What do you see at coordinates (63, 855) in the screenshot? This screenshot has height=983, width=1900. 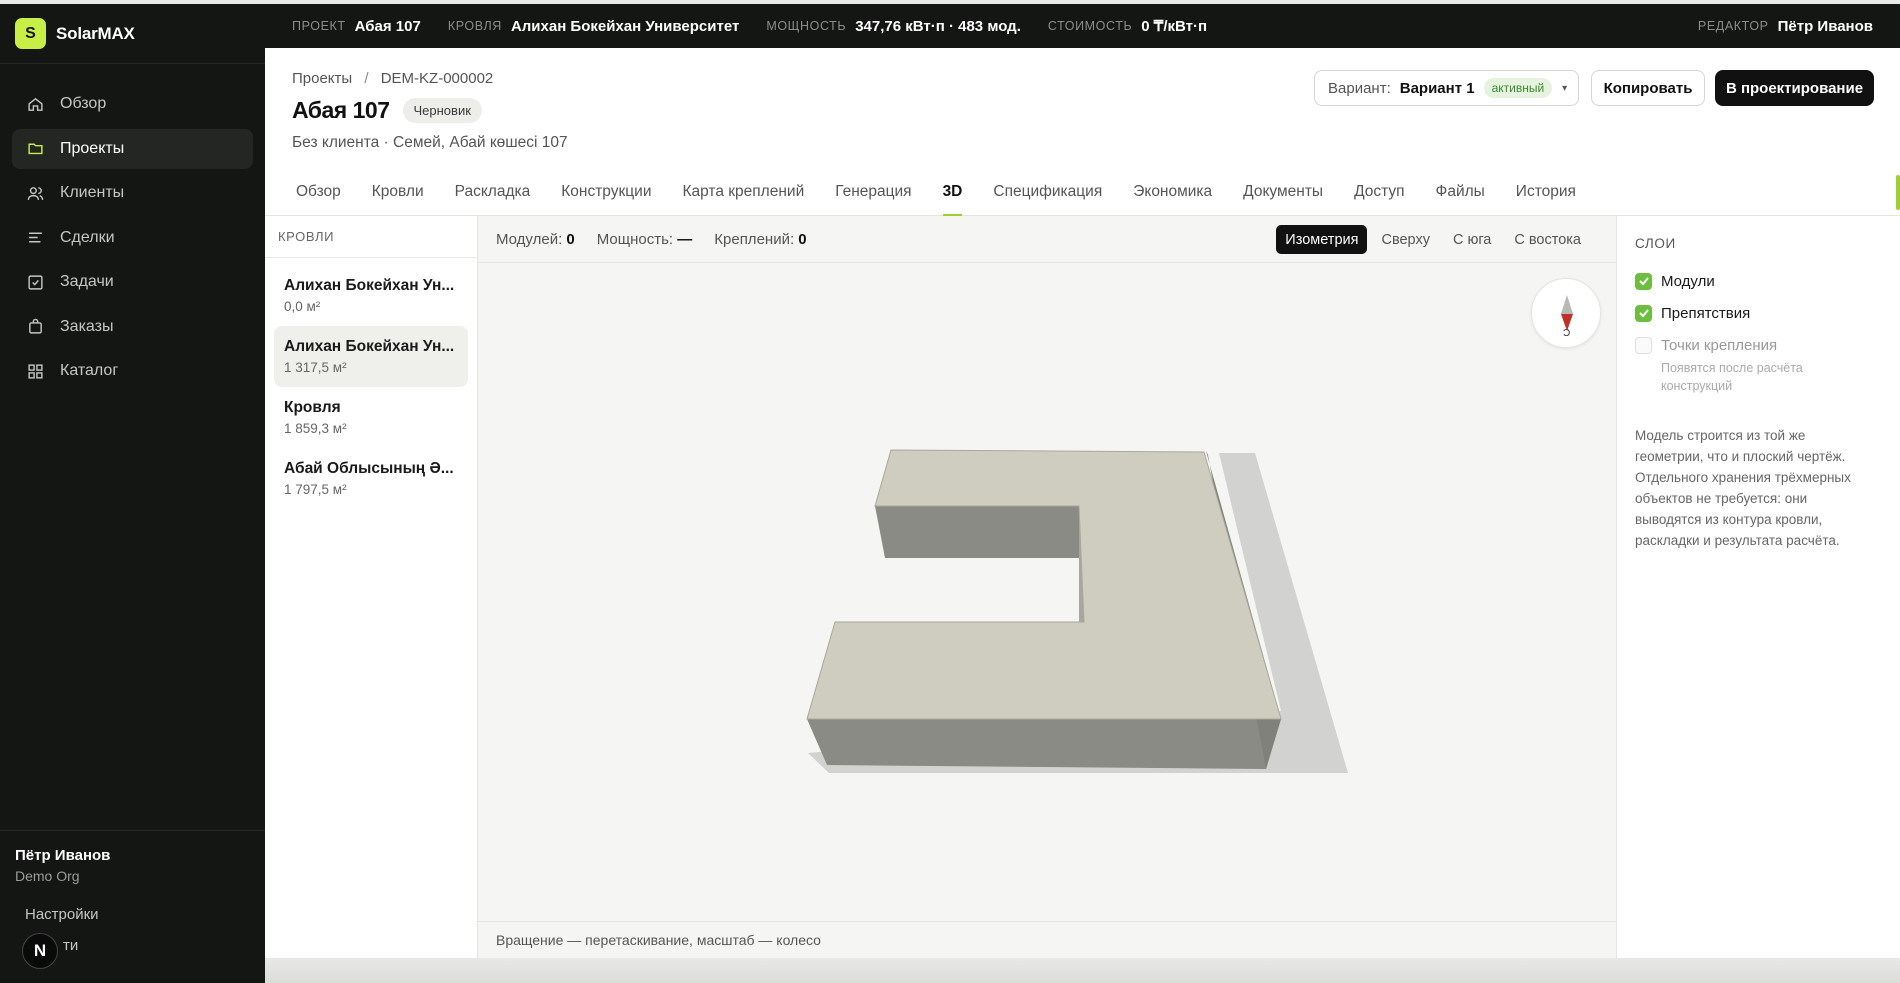 I see `user-name: Пётр Иванов` at bounding box center [63, 855].